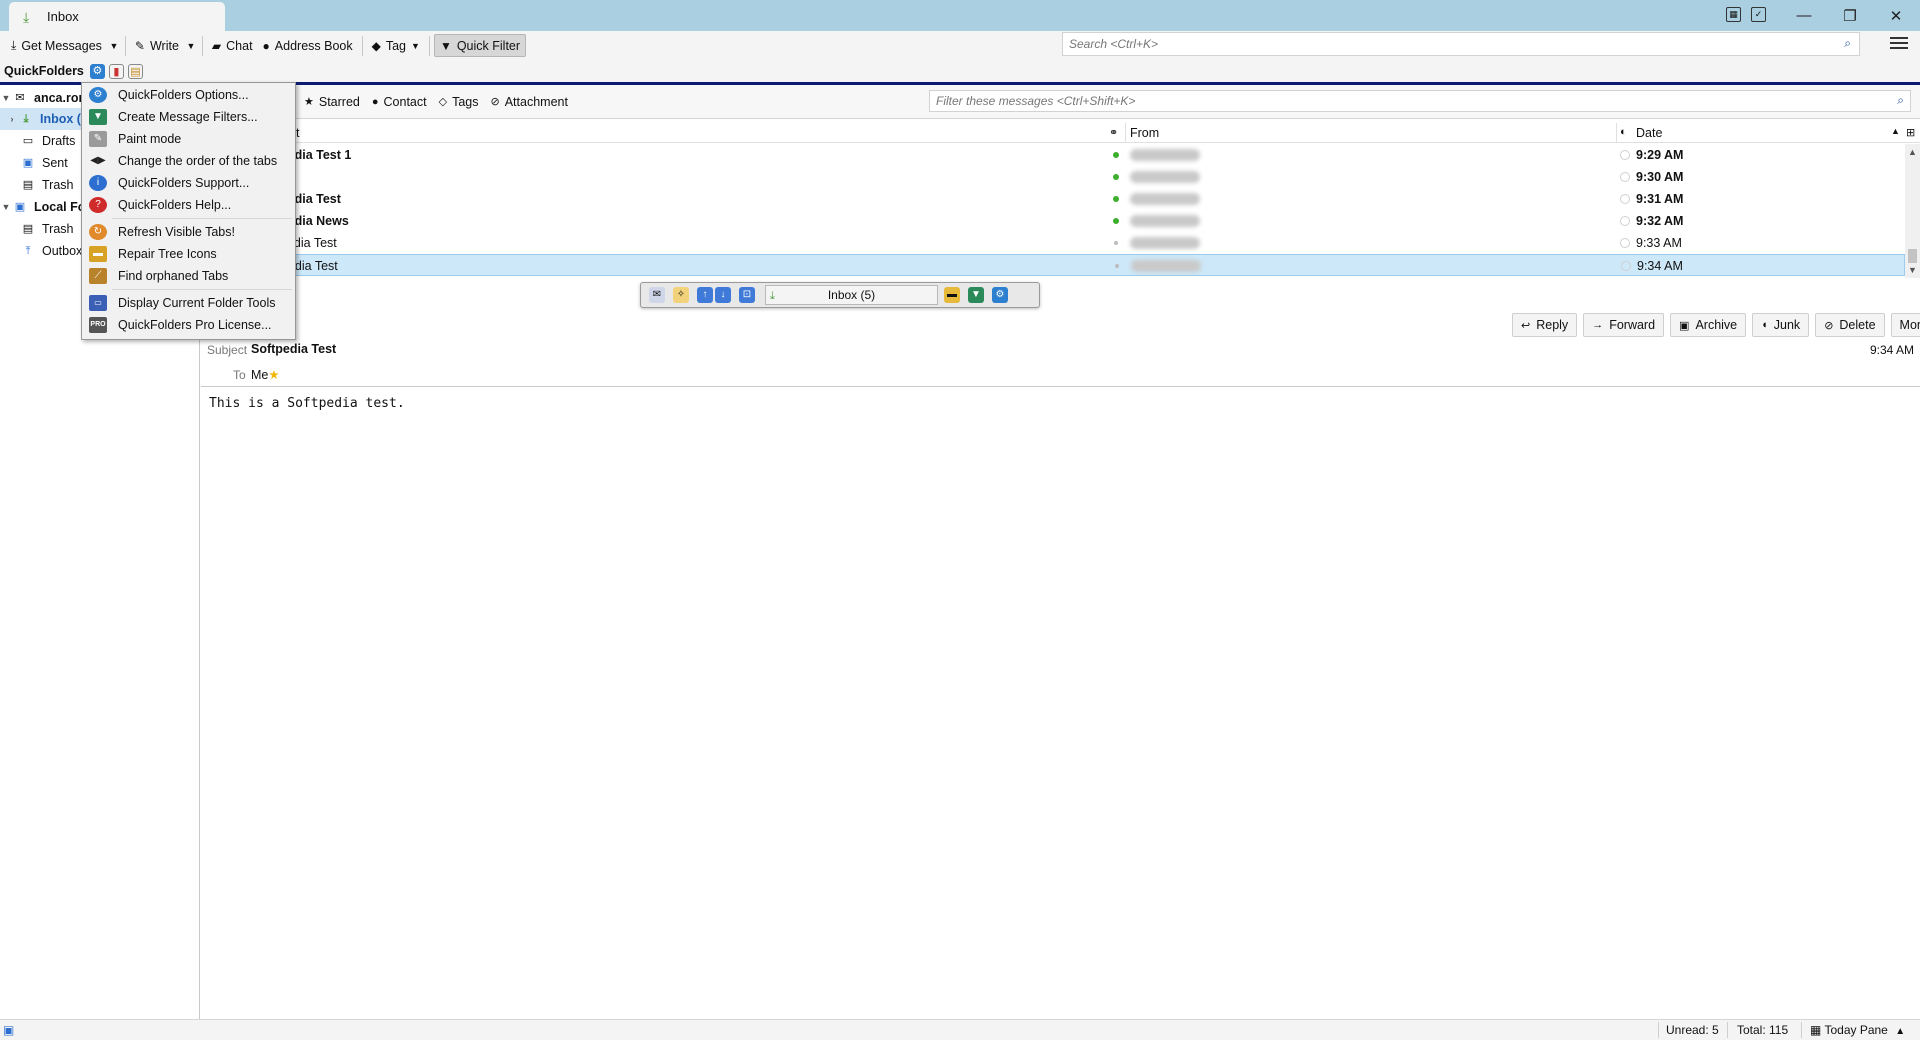  I want to click on quickfolders-options-icon: ⚙, so click(97, 71).